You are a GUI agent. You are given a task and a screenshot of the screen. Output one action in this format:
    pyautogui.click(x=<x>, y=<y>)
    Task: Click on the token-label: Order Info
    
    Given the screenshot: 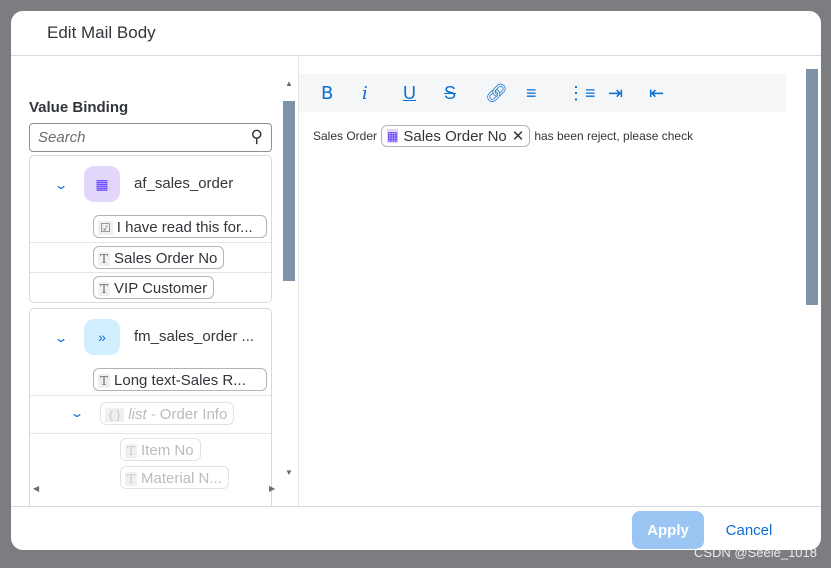 What is the action you would take?
    pyautogui.click(x=193, y=414)
    